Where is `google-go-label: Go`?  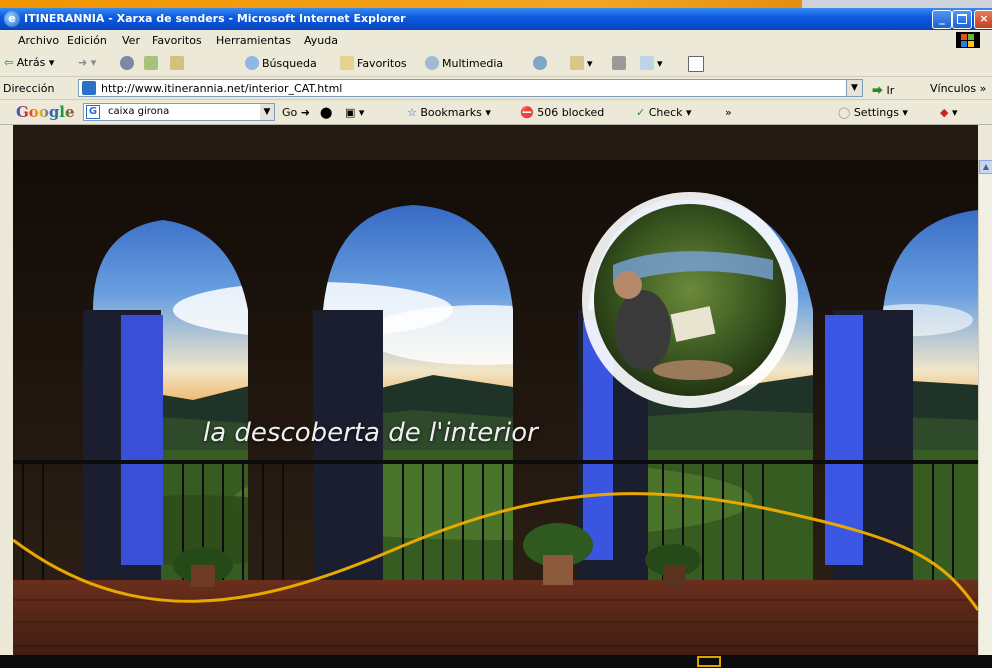 google-go-label: Go is located at coordinates (290, 112).